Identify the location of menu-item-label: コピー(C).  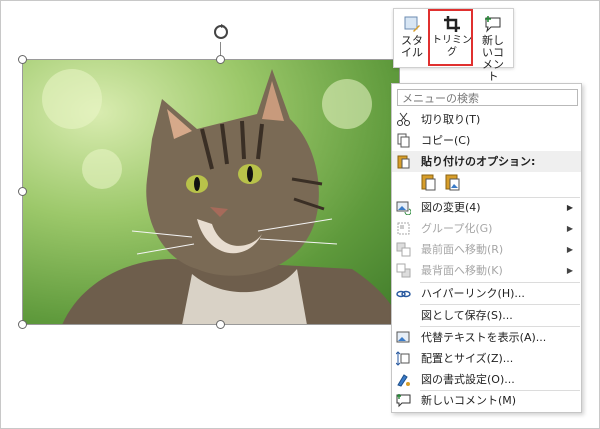
(446, 140).